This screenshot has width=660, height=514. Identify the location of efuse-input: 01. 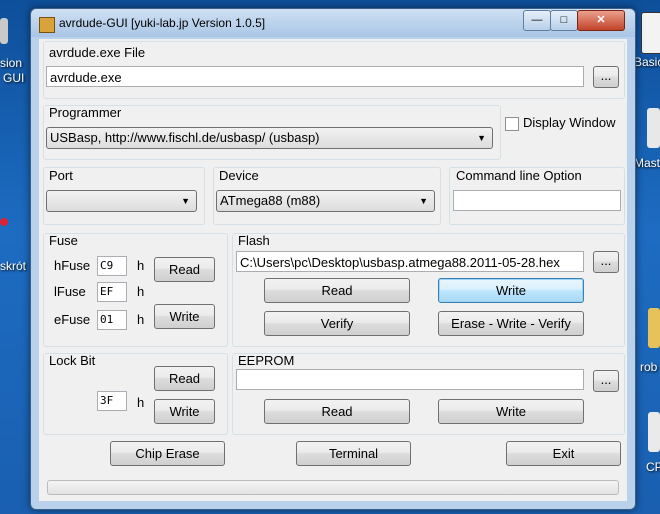
(112, 320).